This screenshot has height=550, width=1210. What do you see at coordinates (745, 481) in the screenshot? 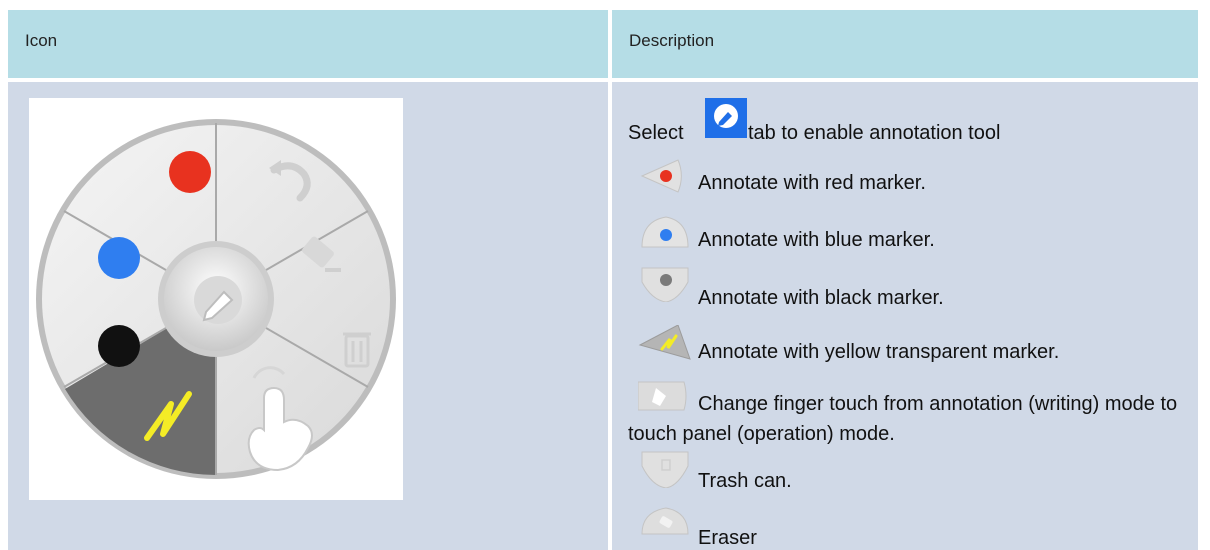
I see `trash-description: Trash can.` at bounding box center [745, 481].